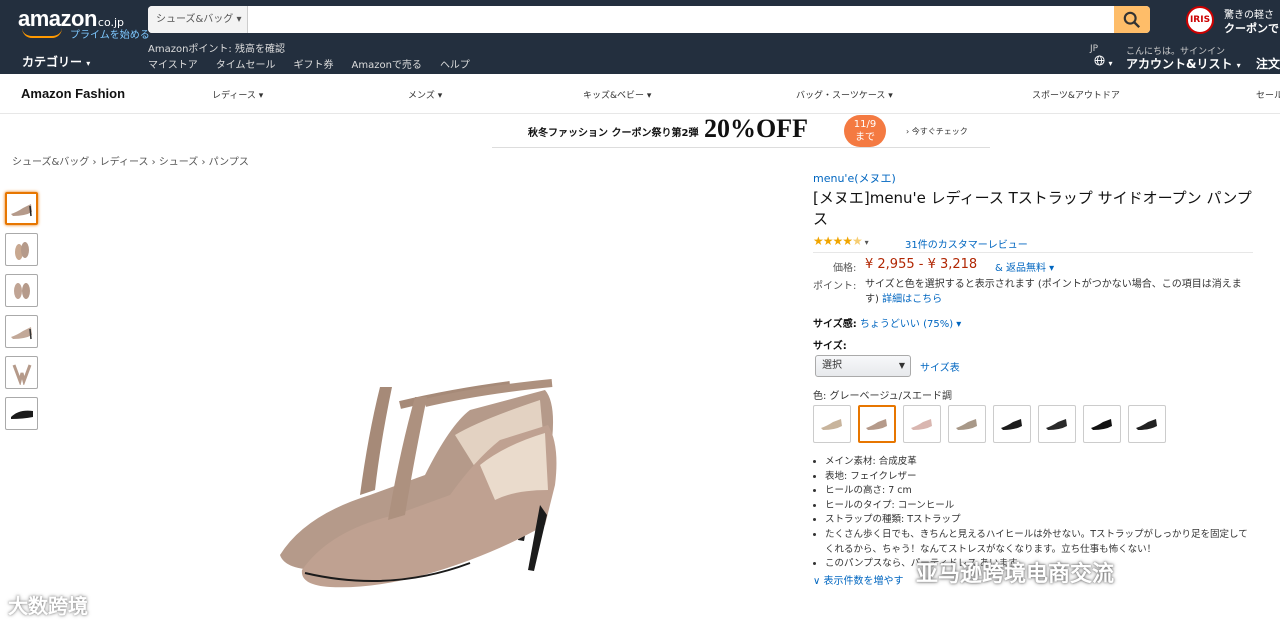 The width and height of the screenshot is (1280, 631). What do you see at coordinates (830, 346) in the screenshot?
I see `size-label: サイズ:` at bounding box center [830, 346].